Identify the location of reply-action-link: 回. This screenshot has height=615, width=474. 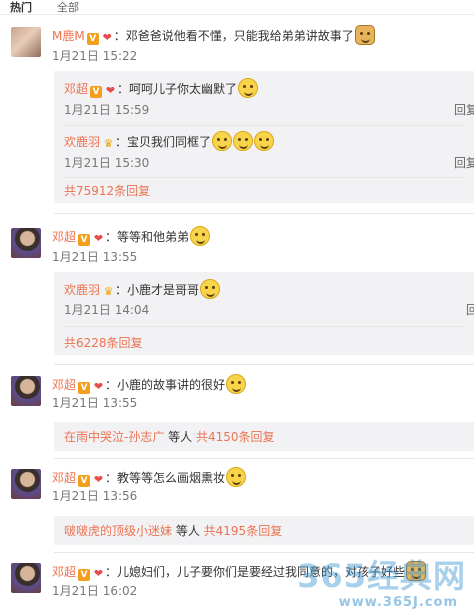
(470, 310).